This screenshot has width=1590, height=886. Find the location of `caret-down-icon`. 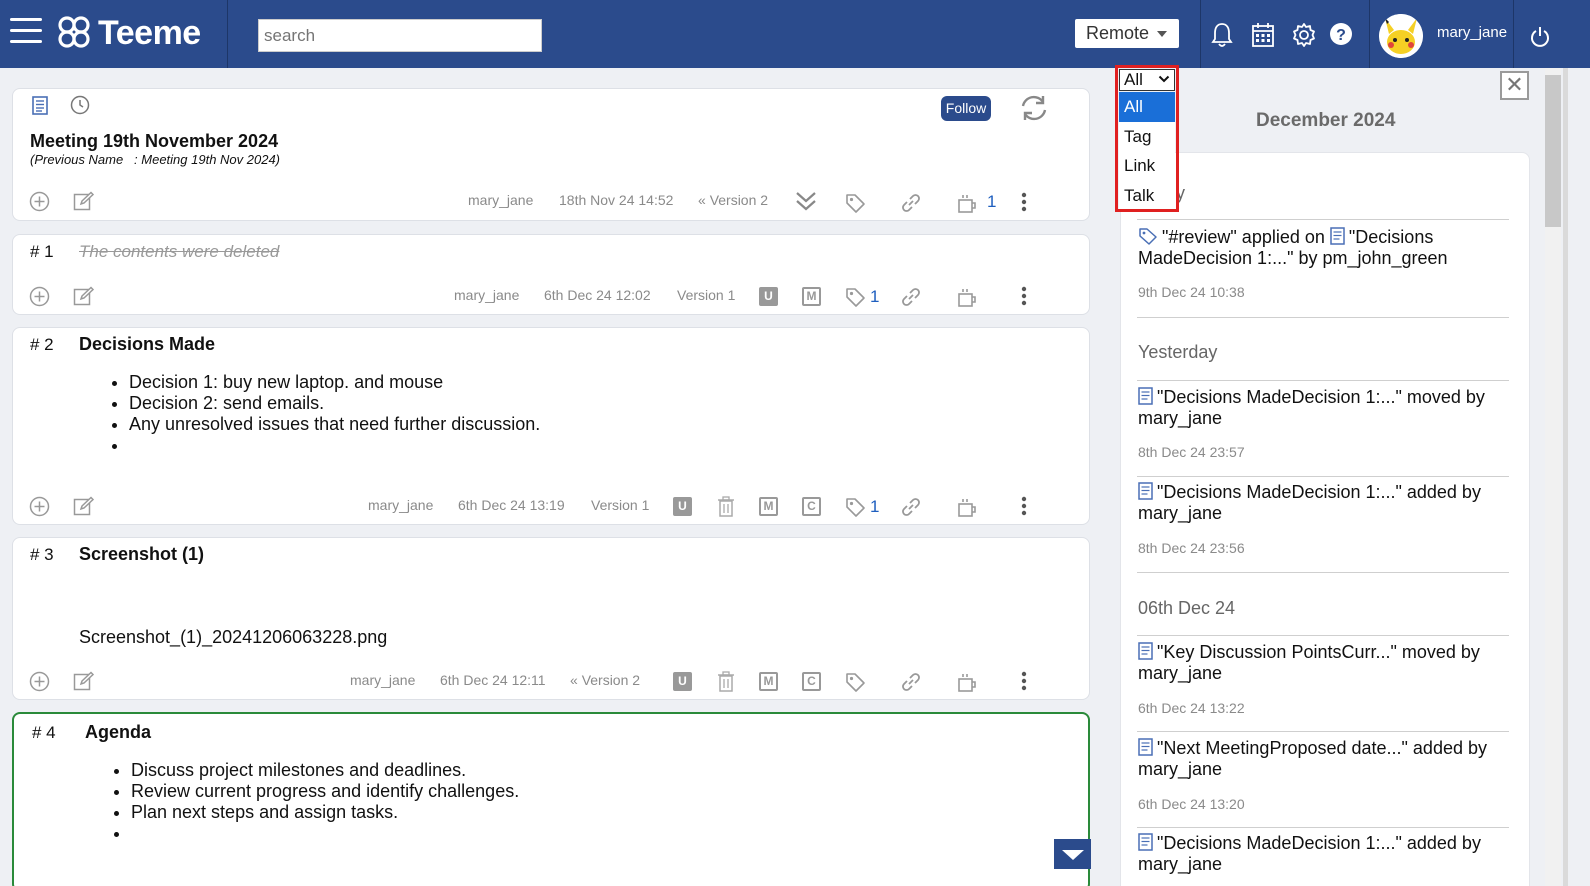

caret-down-icon is located at coordinates (1162, 34).